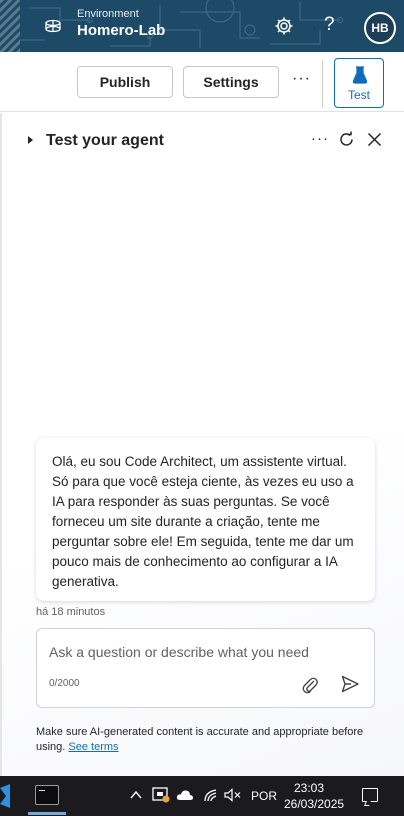 This screenshot has height=816, width=404. I want to click on see-terms-link: See terms, so click(93, 747).